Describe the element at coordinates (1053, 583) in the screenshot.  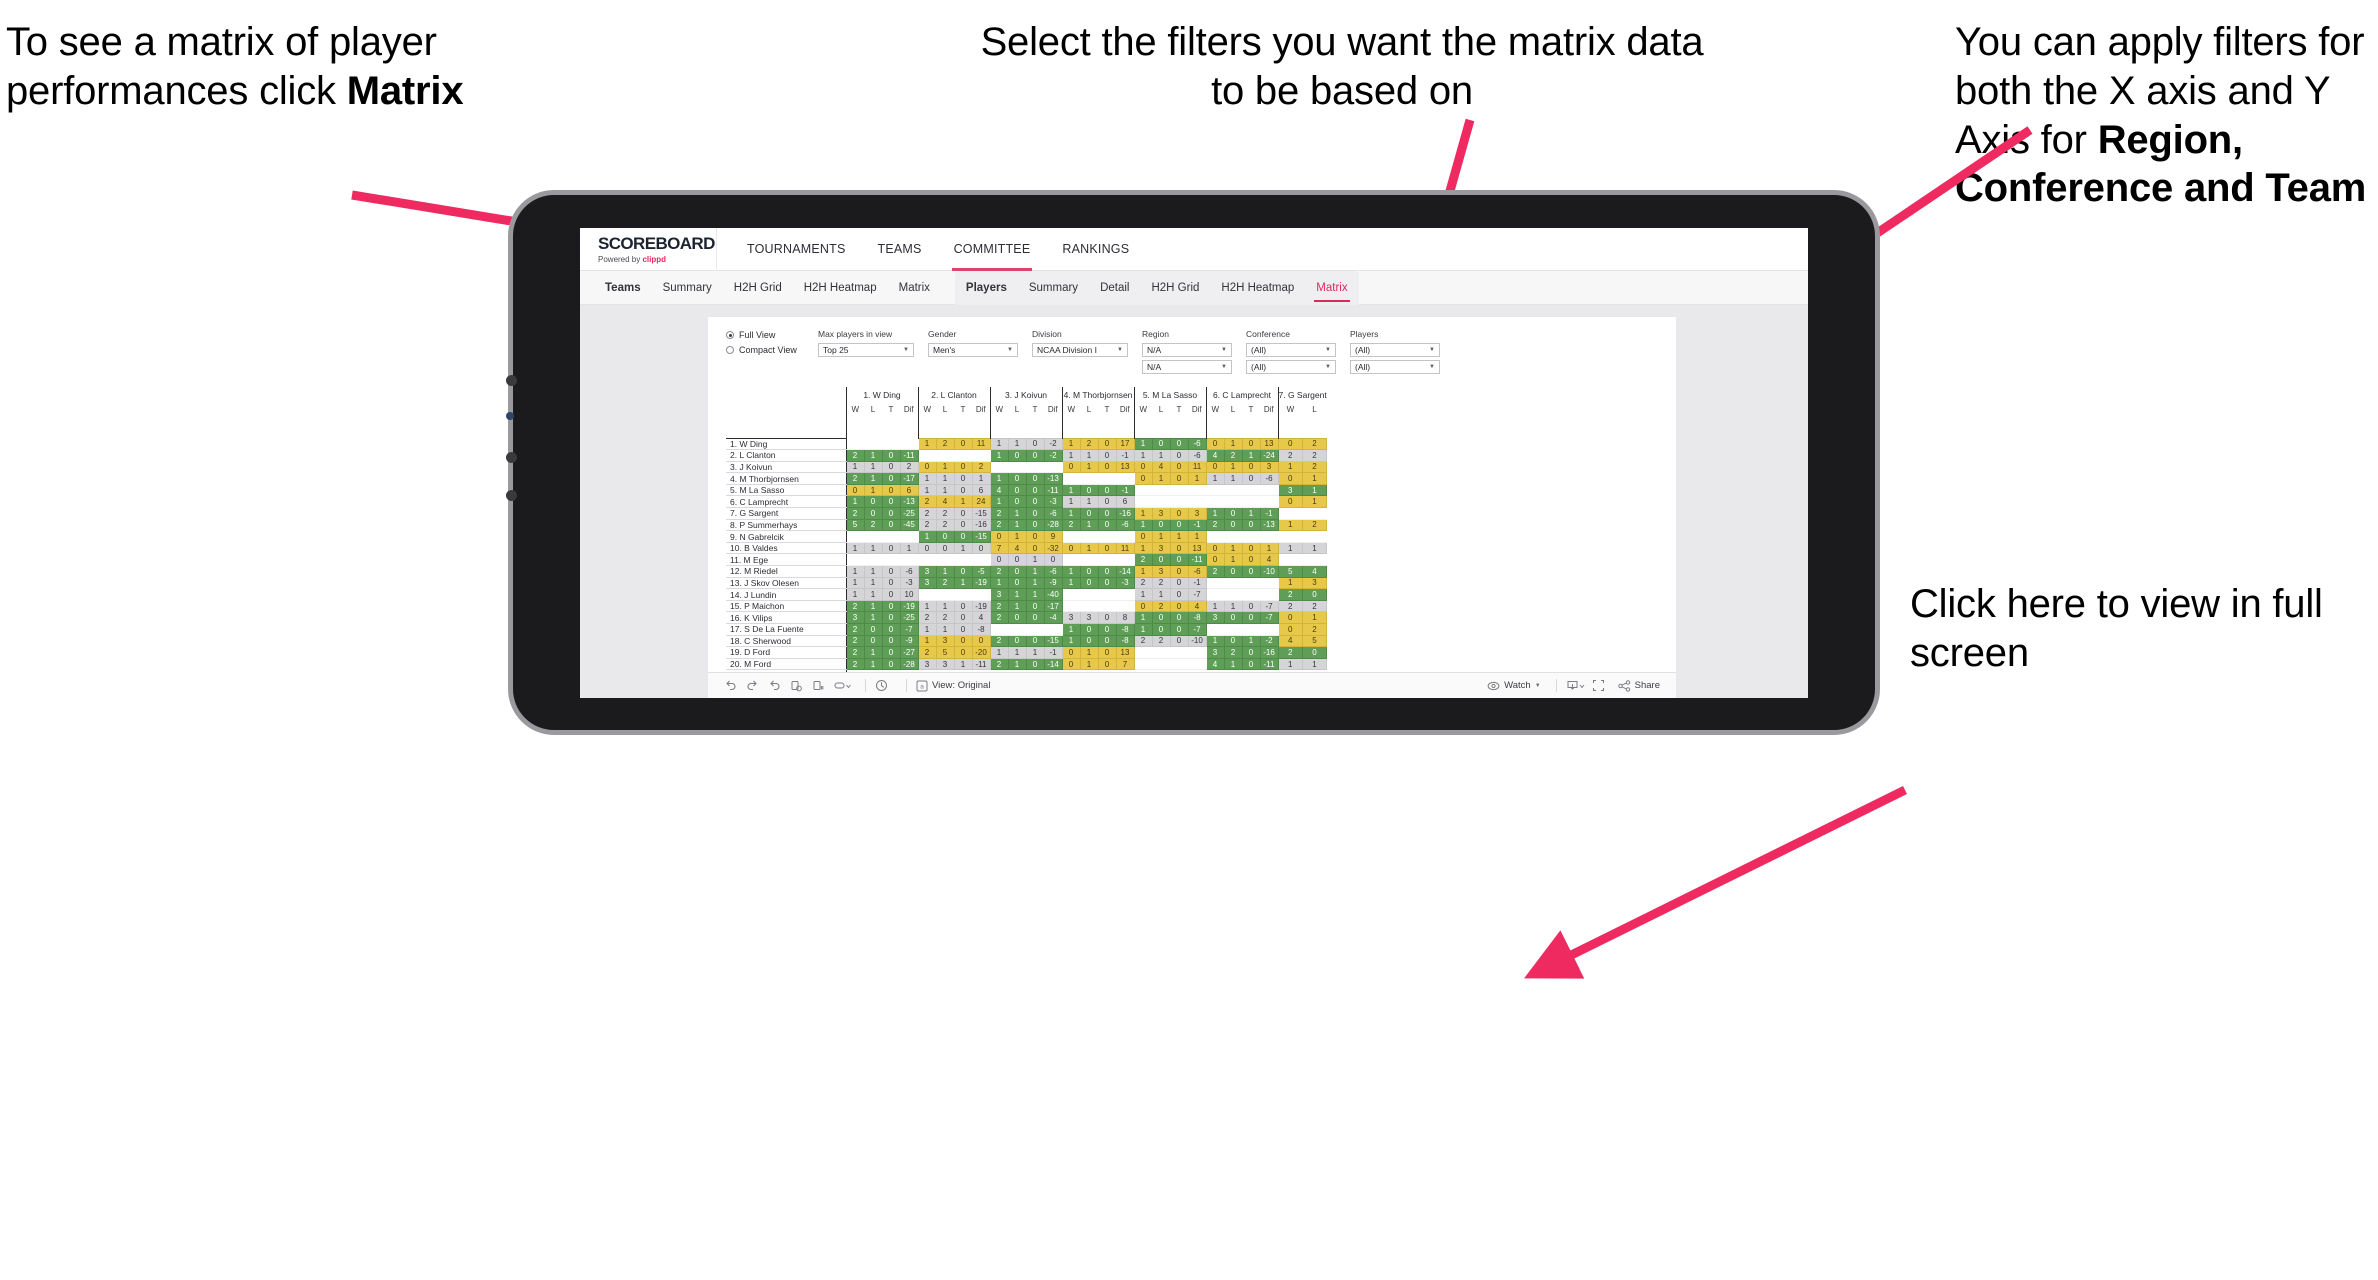
I see `matrix-cell: -9` at that location.